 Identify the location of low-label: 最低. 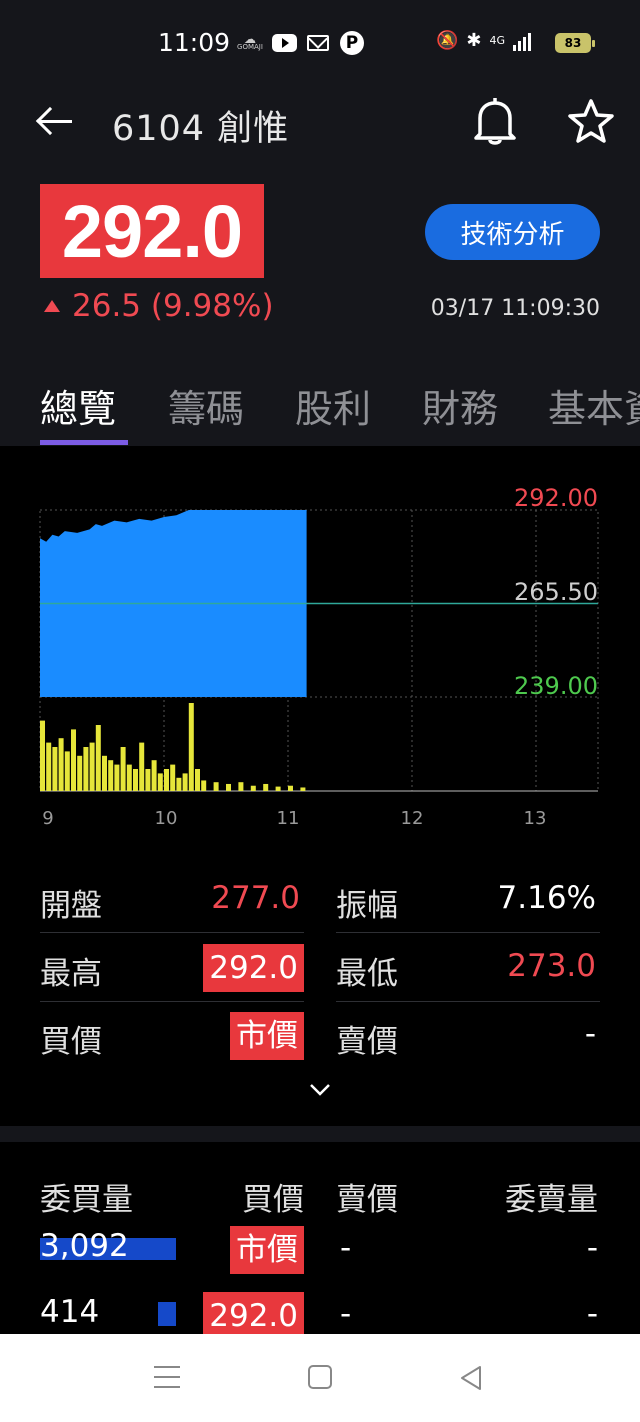
(367, 974).